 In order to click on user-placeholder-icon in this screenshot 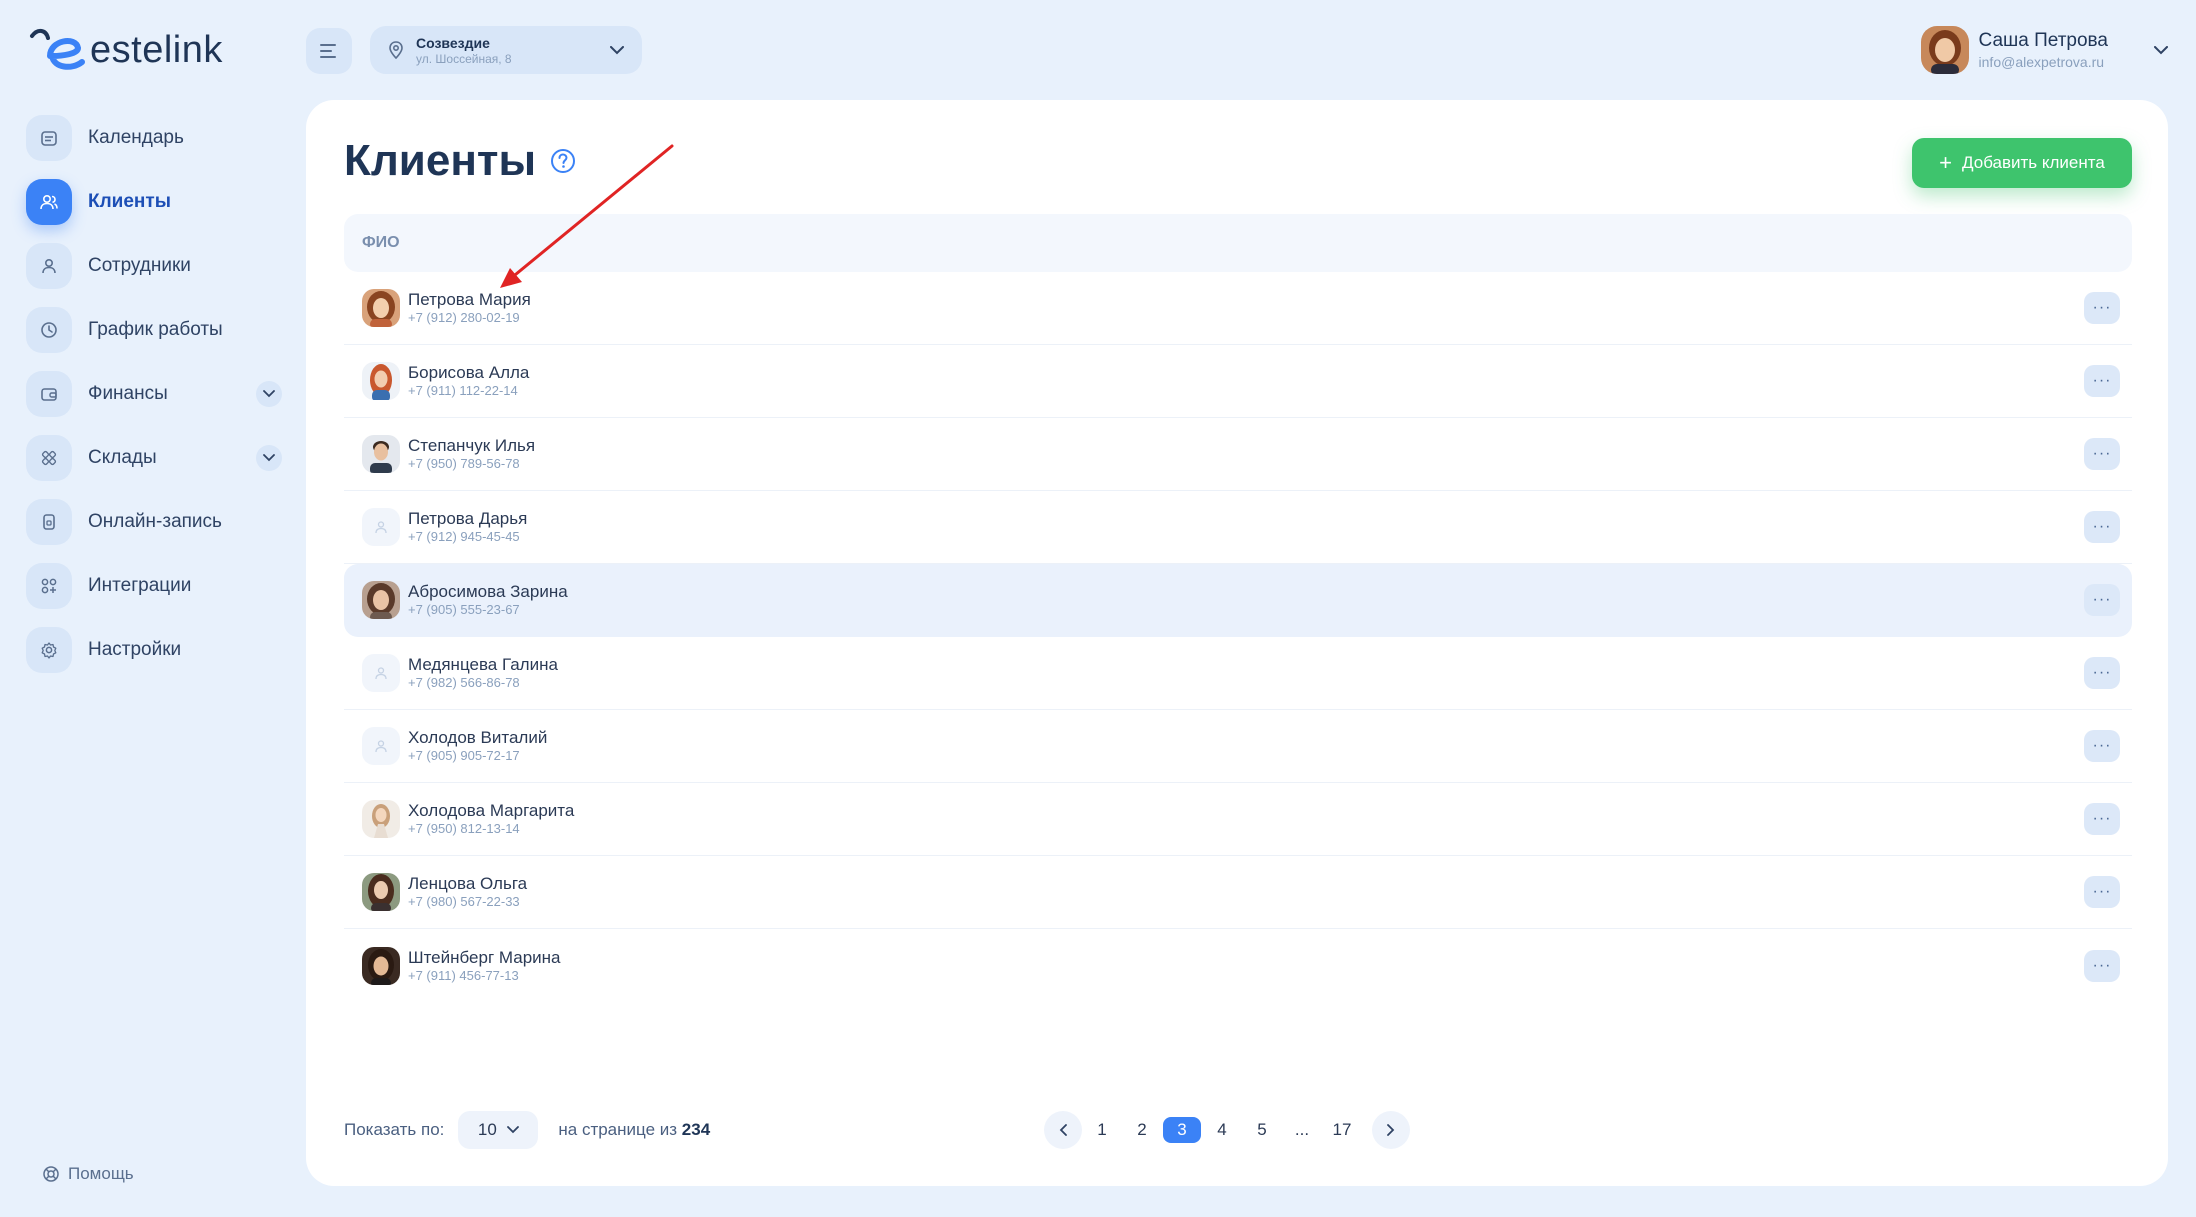, I will do `click(381, 673)`.